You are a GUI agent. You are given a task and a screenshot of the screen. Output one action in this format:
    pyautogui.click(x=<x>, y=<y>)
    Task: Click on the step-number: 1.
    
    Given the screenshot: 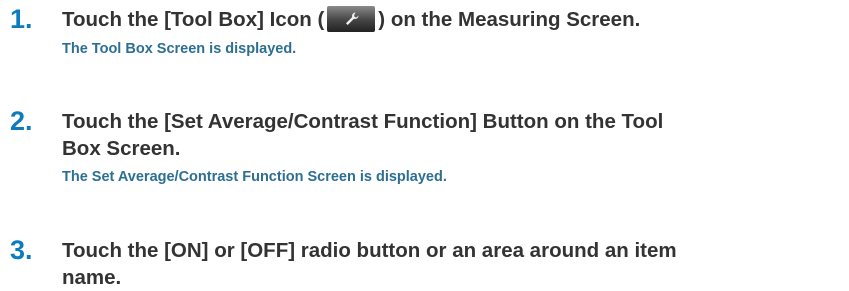 What is the action you would take?
    pyautogui.click(x=21, y=19)
    